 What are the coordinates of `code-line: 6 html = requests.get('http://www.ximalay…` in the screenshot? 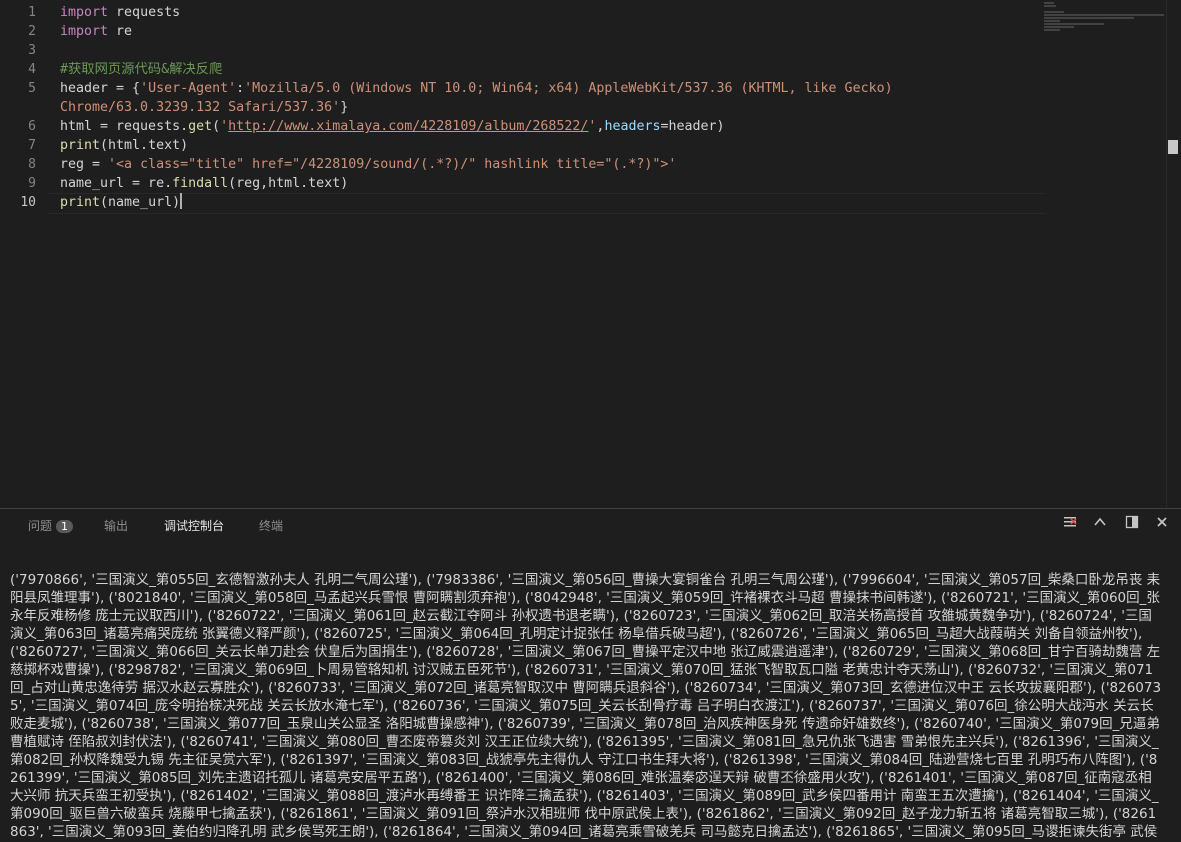 It's located at (534, 126).